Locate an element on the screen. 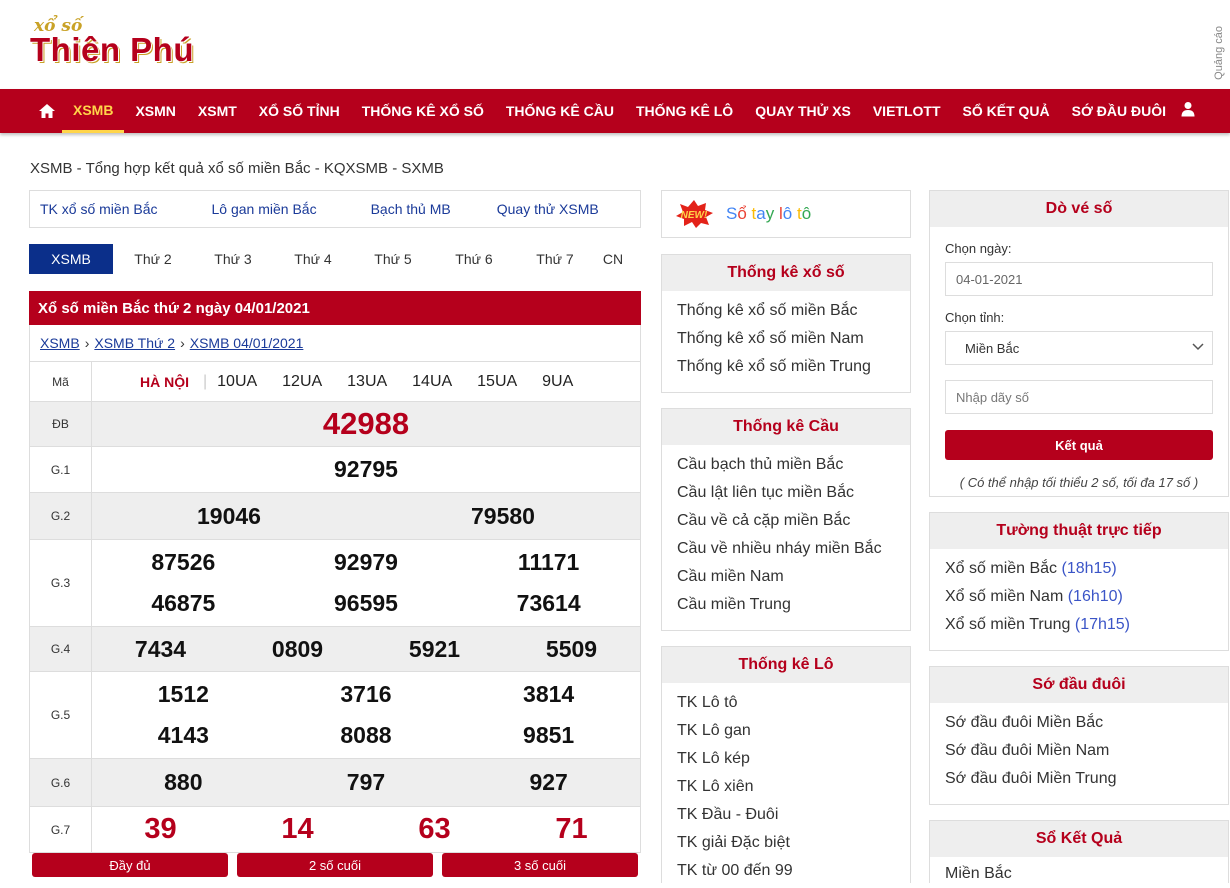  tk-lo-link: TK từ 00 đến 99 is located at coordinates (786, 871).